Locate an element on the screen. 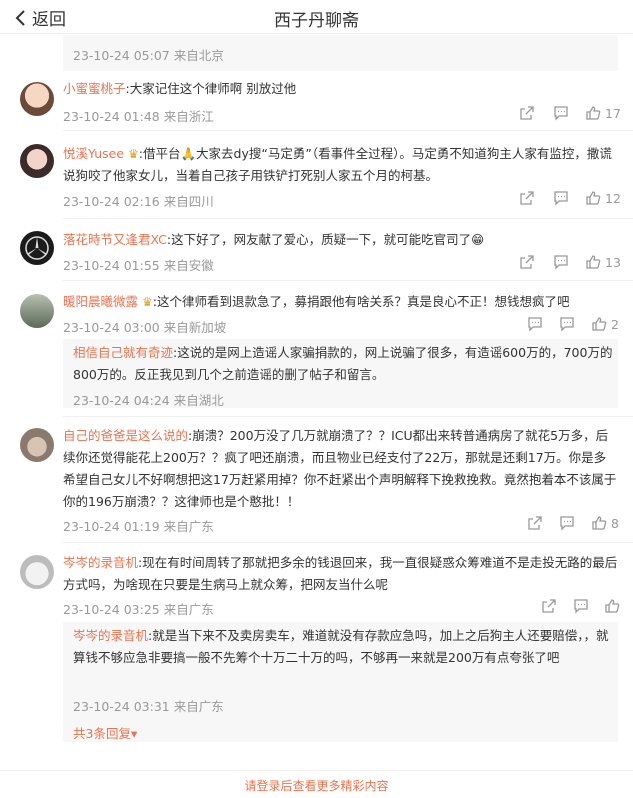 The image size is (633, 798). reply-meta: 23-10-24 03:31 来自广东 is located at coordinates (148, 706).